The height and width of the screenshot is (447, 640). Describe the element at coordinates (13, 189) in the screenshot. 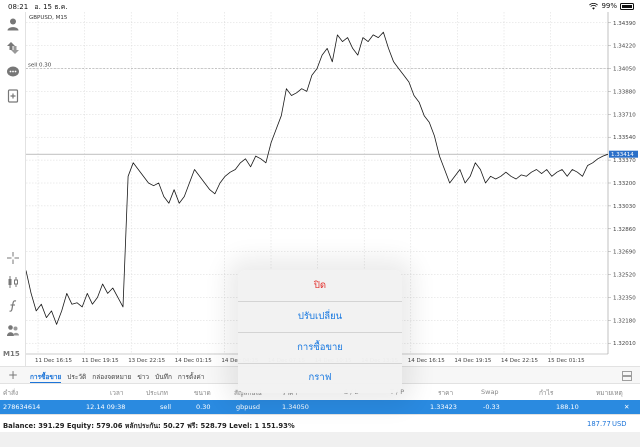

I see `left-toolbar: M15` at that location.